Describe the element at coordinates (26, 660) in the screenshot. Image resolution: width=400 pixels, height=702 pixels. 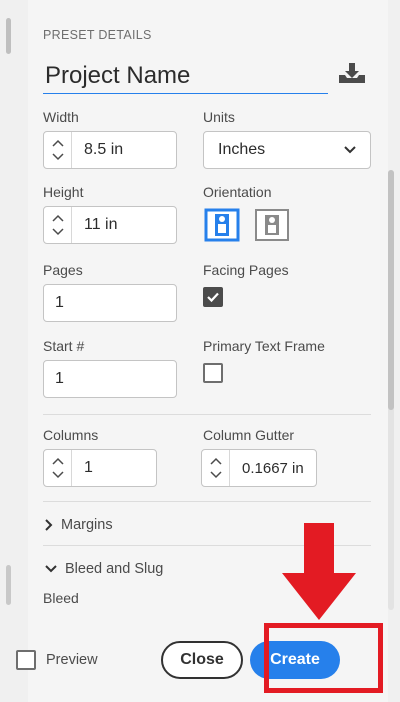
I see `preview-checkbox` at that location.